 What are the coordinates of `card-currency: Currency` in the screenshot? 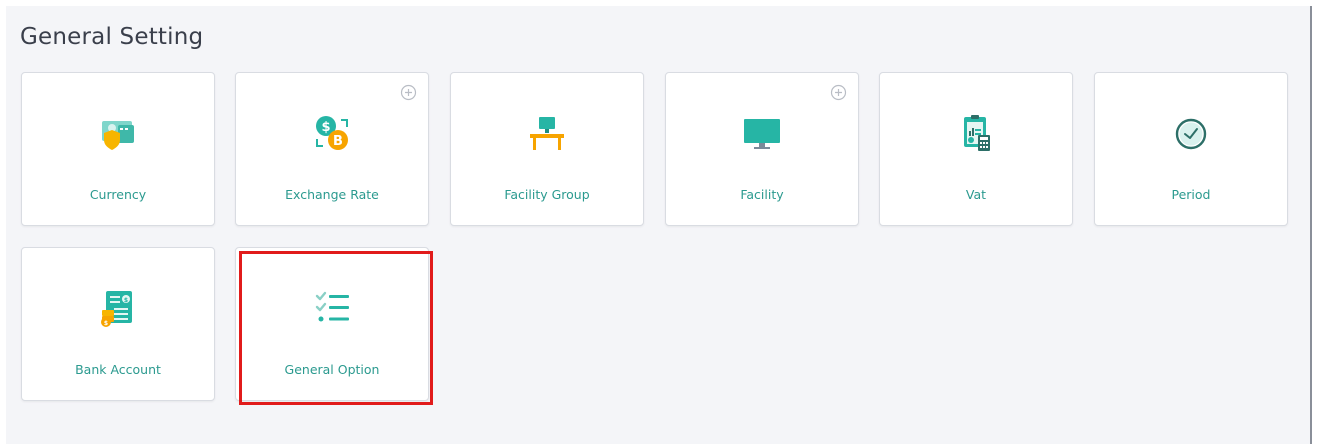 It's located at (118, 149).